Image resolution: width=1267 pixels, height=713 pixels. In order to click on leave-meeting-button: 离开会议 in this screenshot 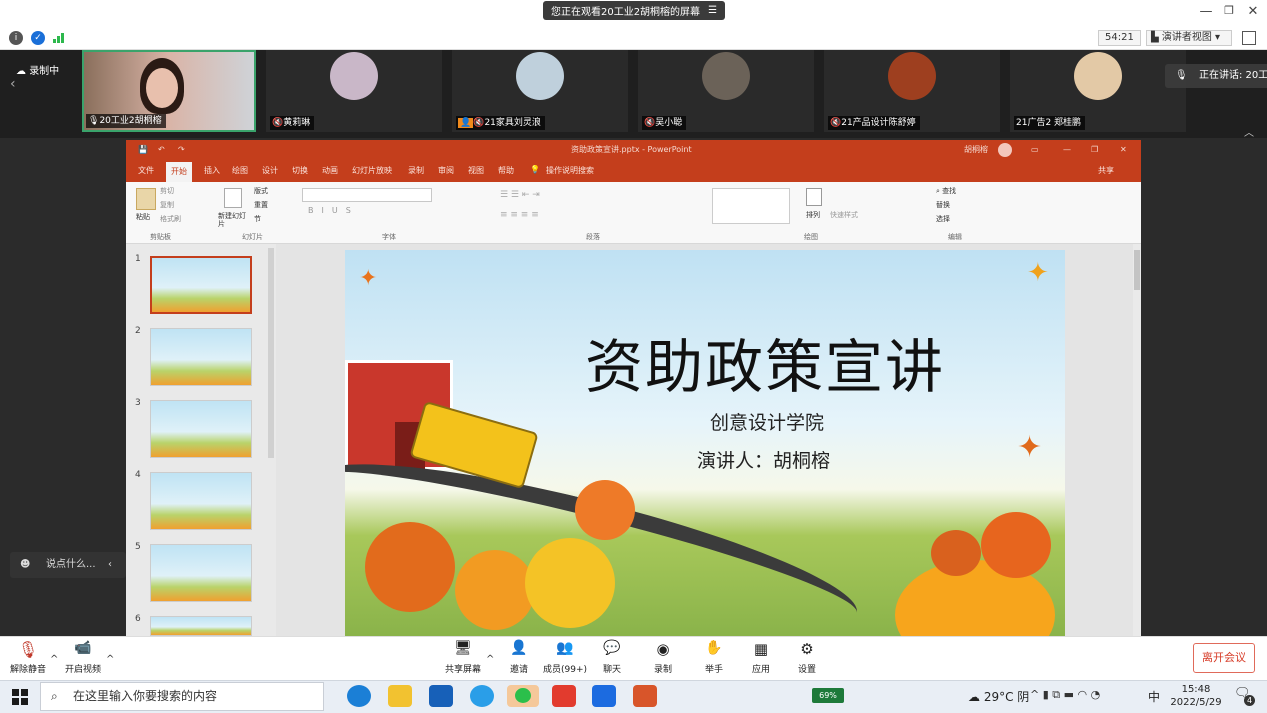, I will do `click(1224, 658)`.